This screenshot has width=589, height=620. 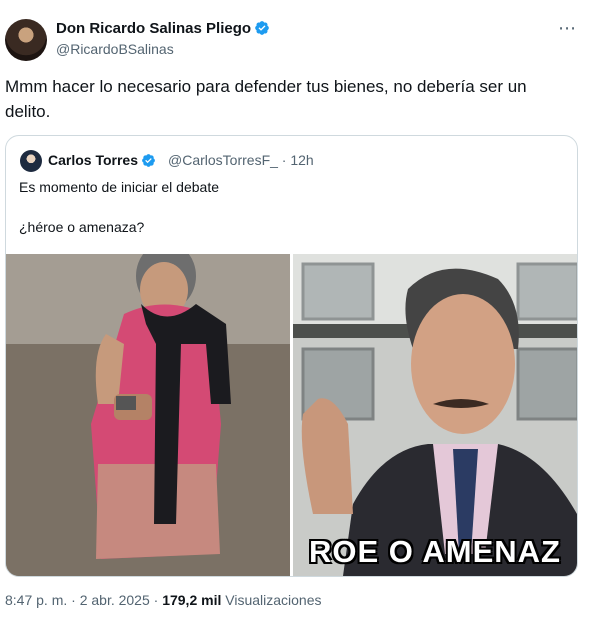 I want to click on views-count: 179,2 mil, so click(x=192, y=600).